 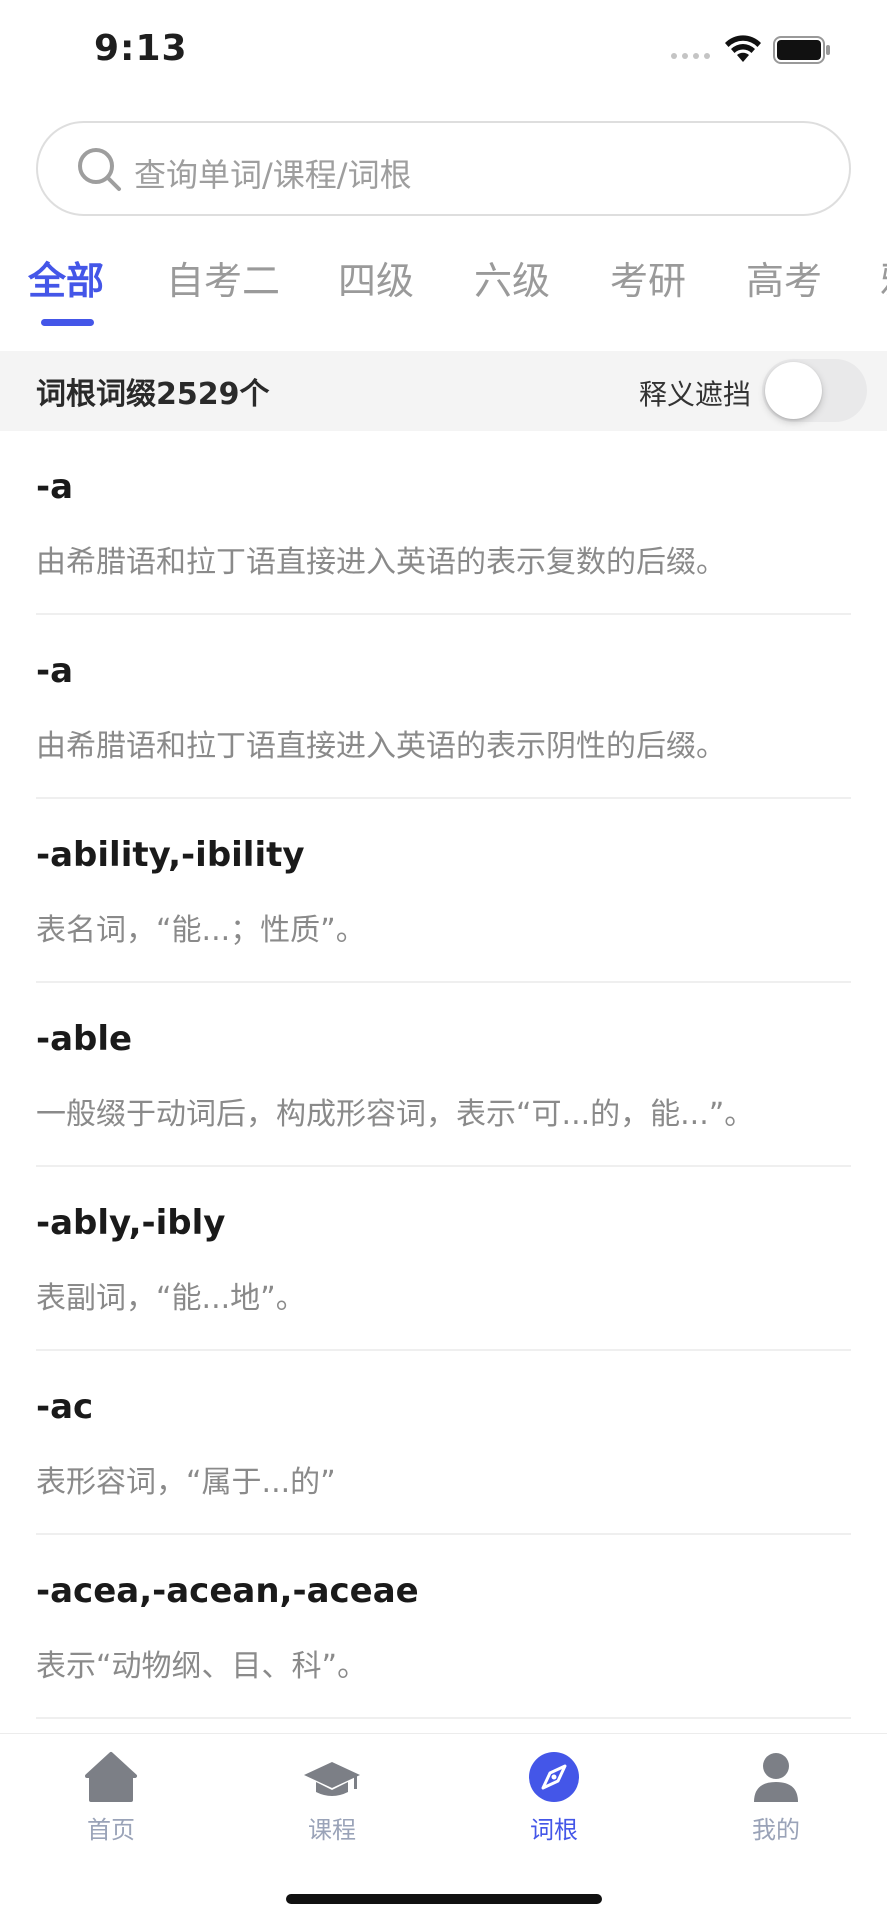 I want to click on list-item: -able 一般缀于动词后，构成形容词，表示“可...的，能...”。, so click(x=443, y=1075).